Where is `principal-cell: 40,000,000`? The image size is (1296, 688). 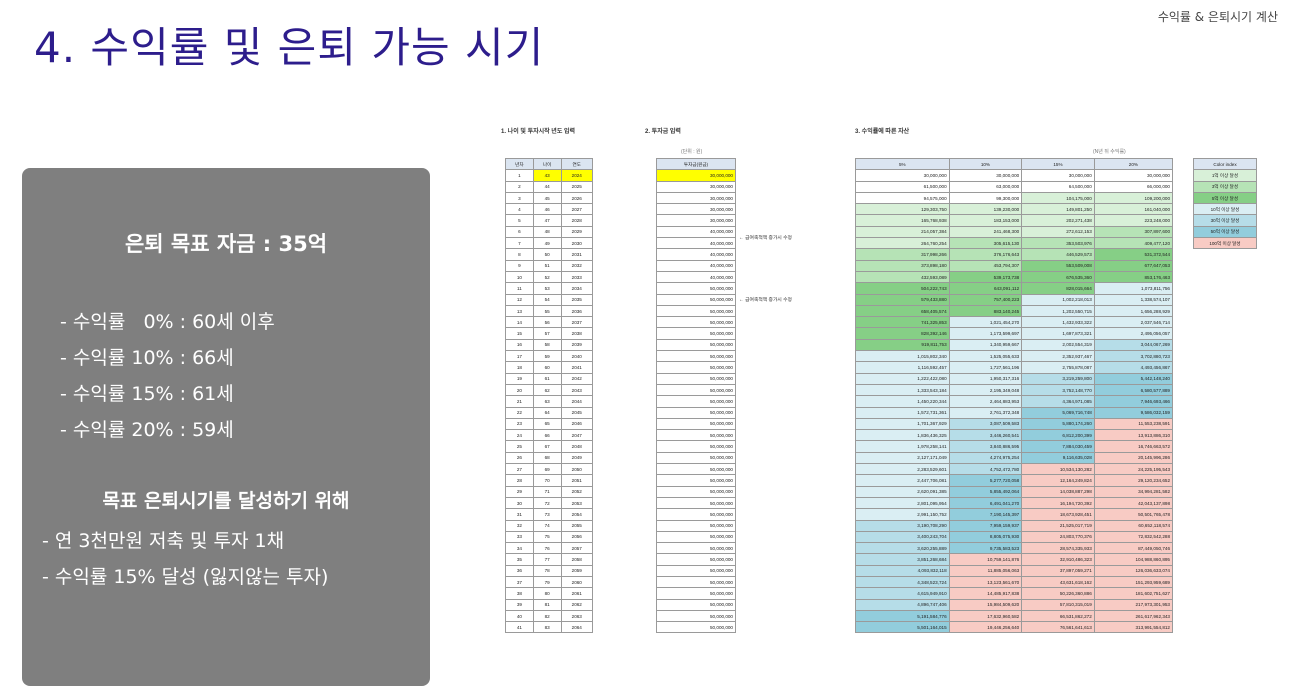 principal-cell: 40,000,000 is located at coordinates (696, 243).